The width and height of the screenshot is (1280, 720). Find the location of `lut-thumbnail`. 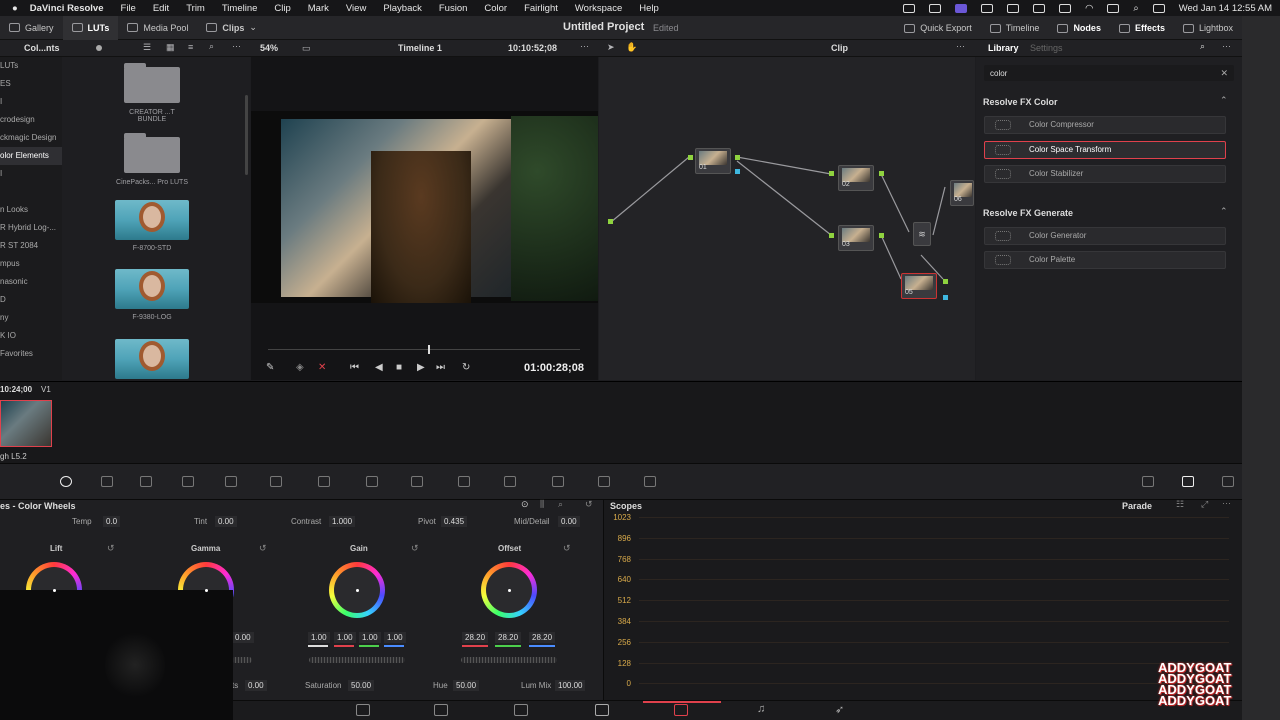

lut-thumbnail is located at coordinates (152, 359).